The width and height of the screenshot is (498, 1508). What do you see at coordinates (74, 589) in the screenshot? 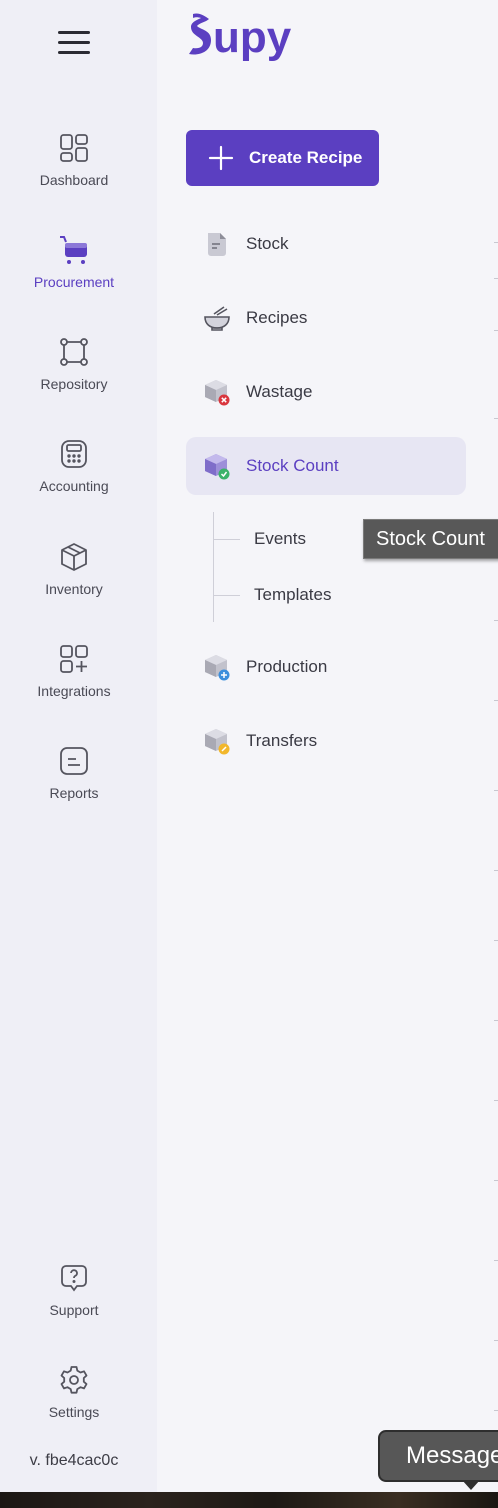
I see `rail-item-label: Inventory` at bounding box center [74, 589].